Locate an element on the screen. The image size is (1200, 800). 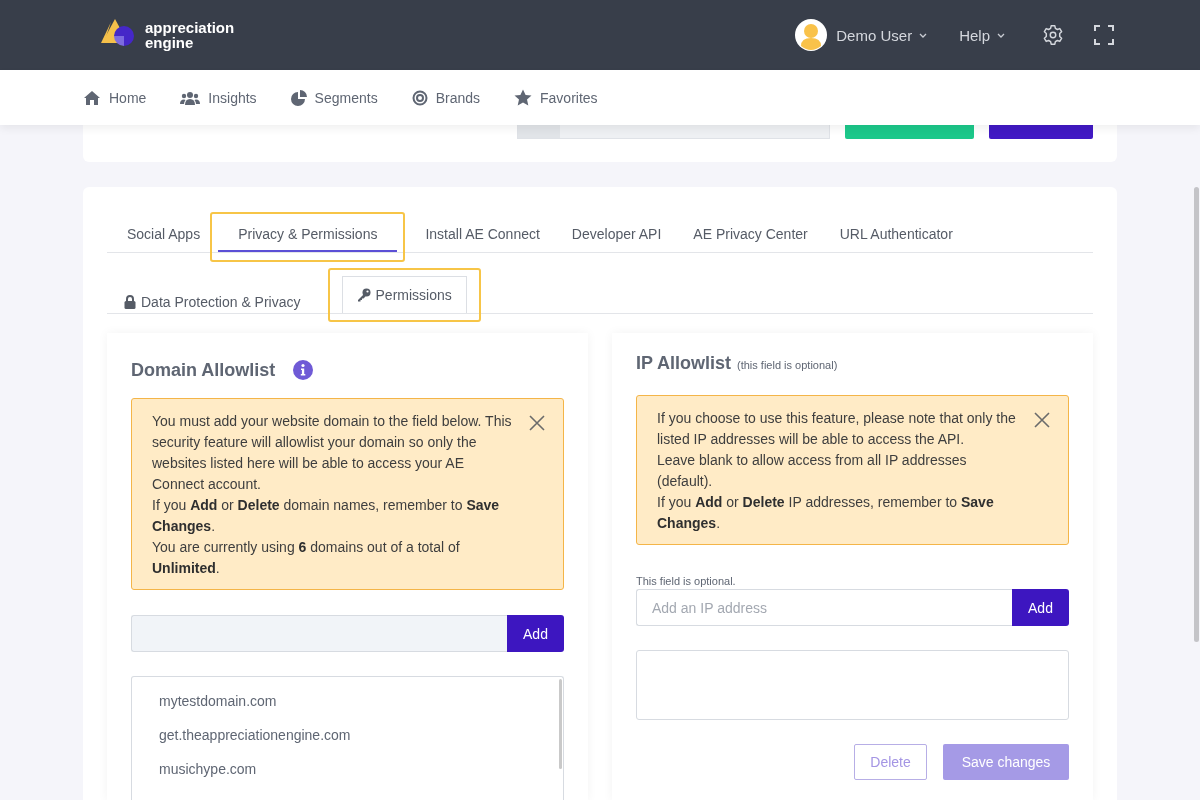
domain-item: get.theappreciationengine.com is located at coordinates (255, 735).